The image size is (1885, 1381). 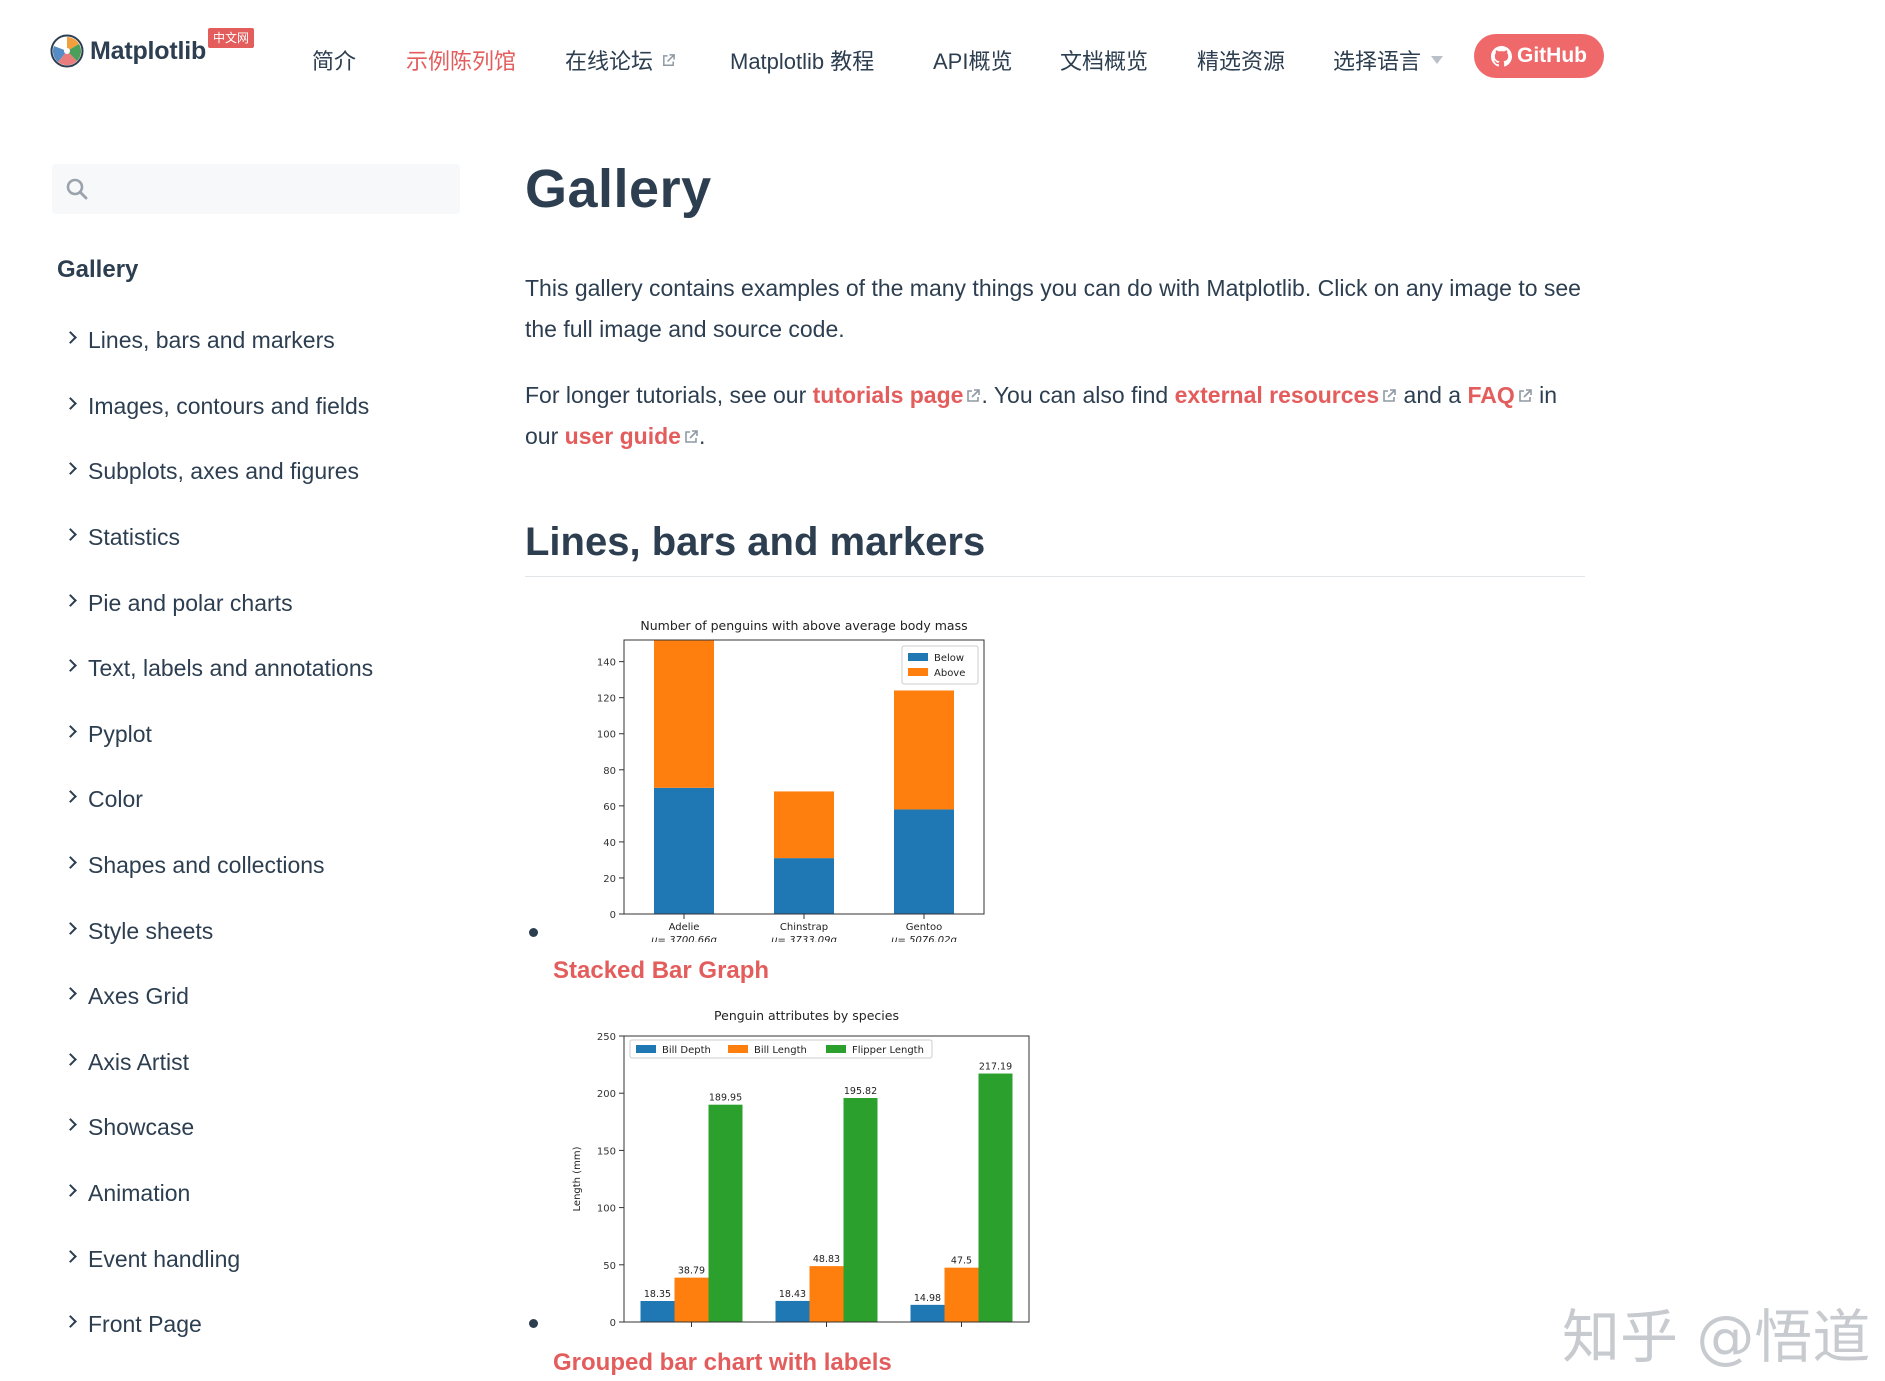 What do you see at coordinates (609, 771) in the screenshot?
I see `y-tick-label: 80` at bounding box center [609, 771].